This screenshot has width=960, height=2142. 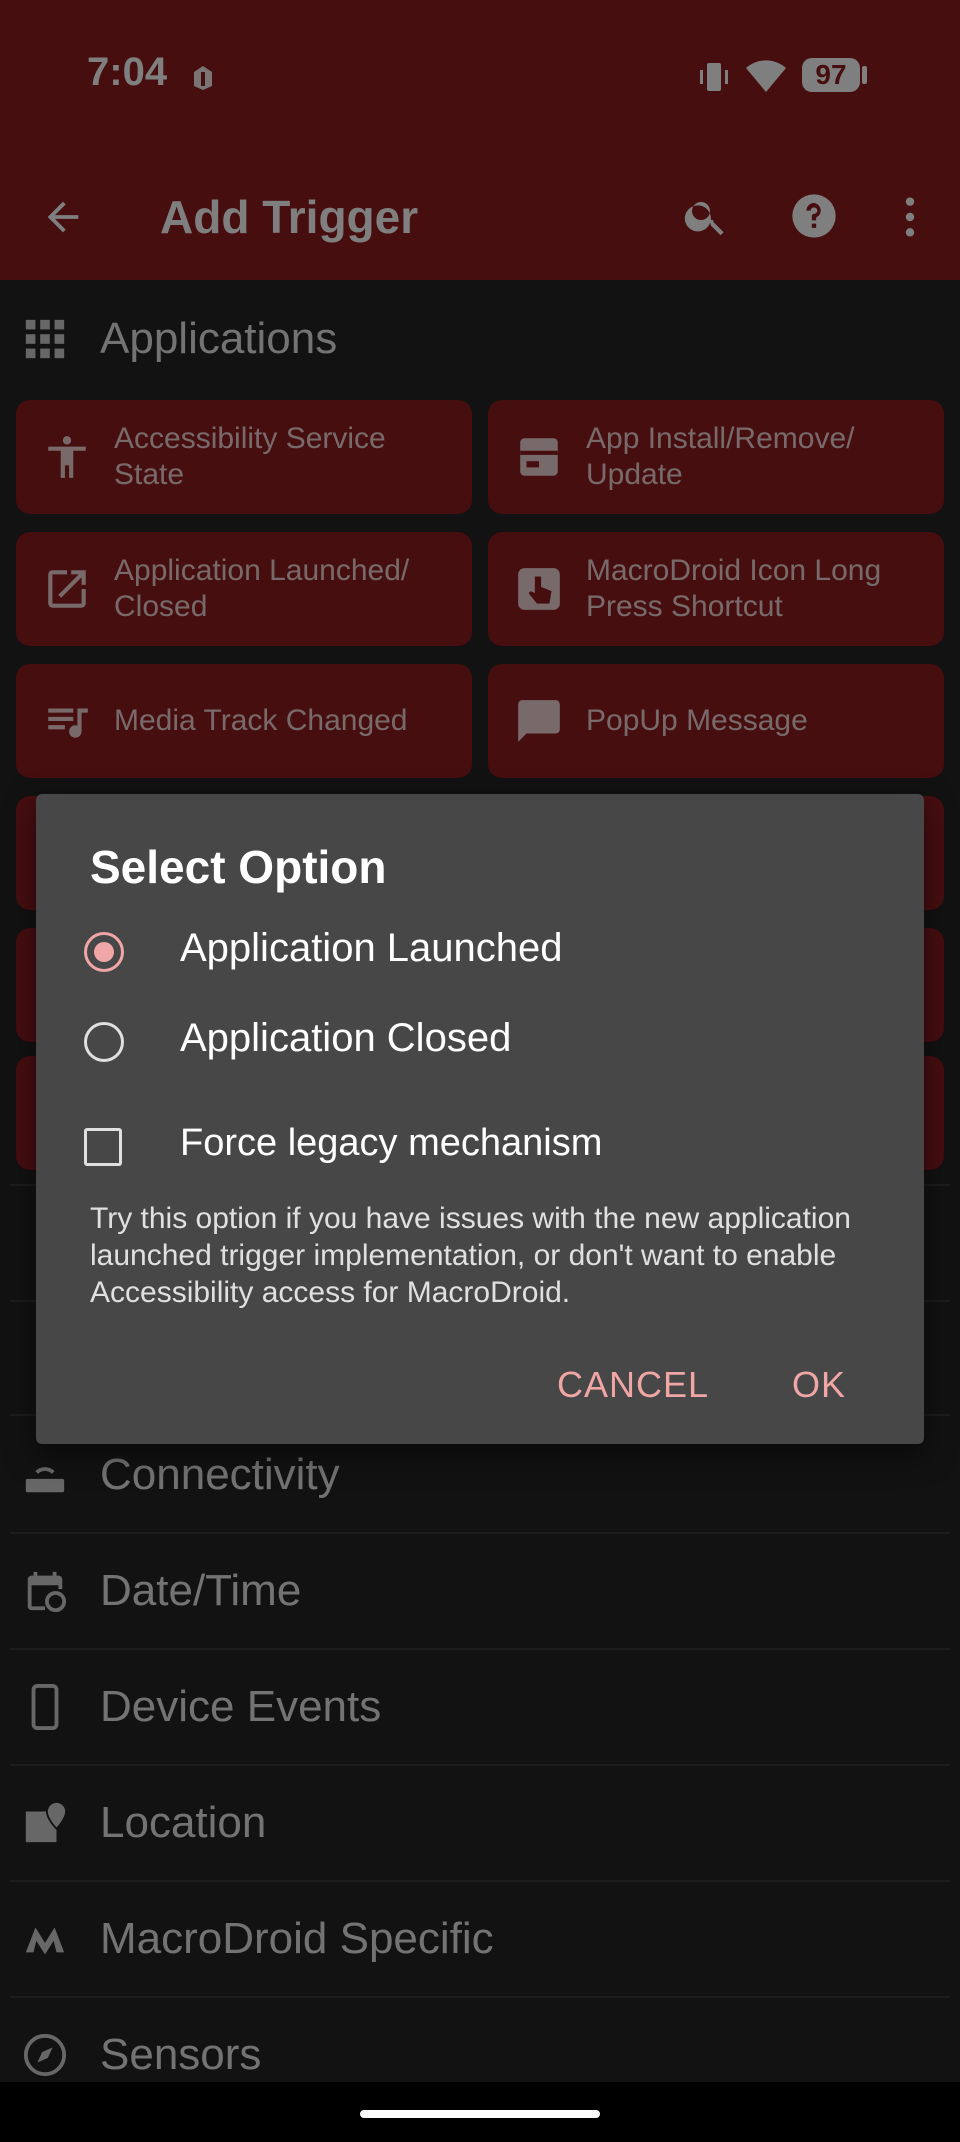 What do you see at coordinates (633, 1385) in the screenshot?
I see `cancel-button: CANCEL` at bounding box center [633, 1385].